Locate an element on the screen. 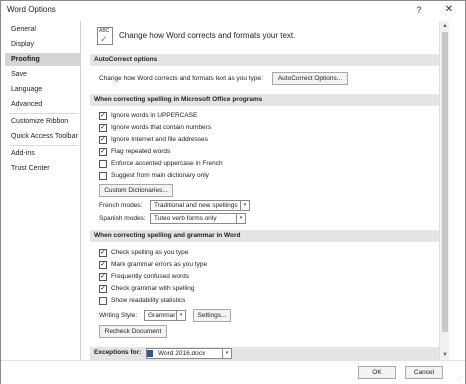  scroll-up-icon: ▲ is located at coordinates (445, 26).